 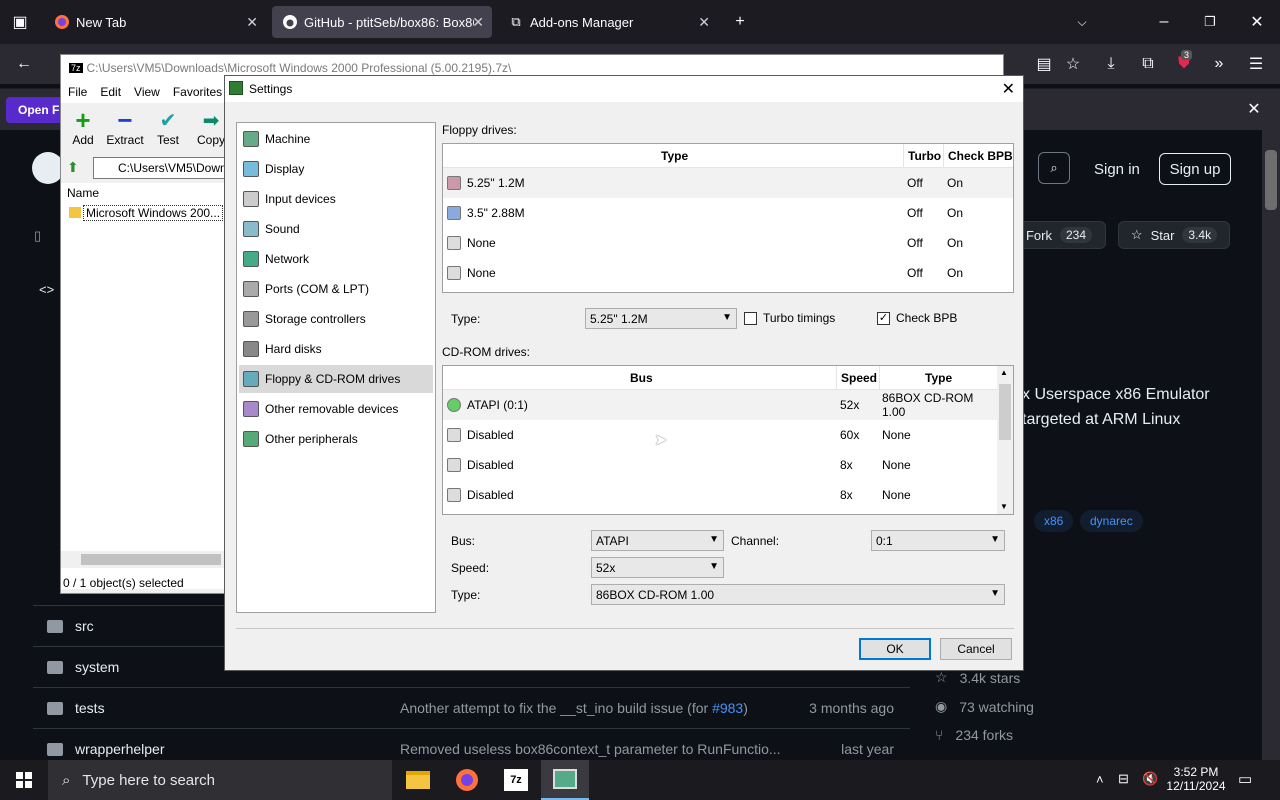 What do you see at coordinates (1196, 779) in the screenshot?
I see `clock: 3:52 PM 12/11/2024` at bounding box center [1196, 779].